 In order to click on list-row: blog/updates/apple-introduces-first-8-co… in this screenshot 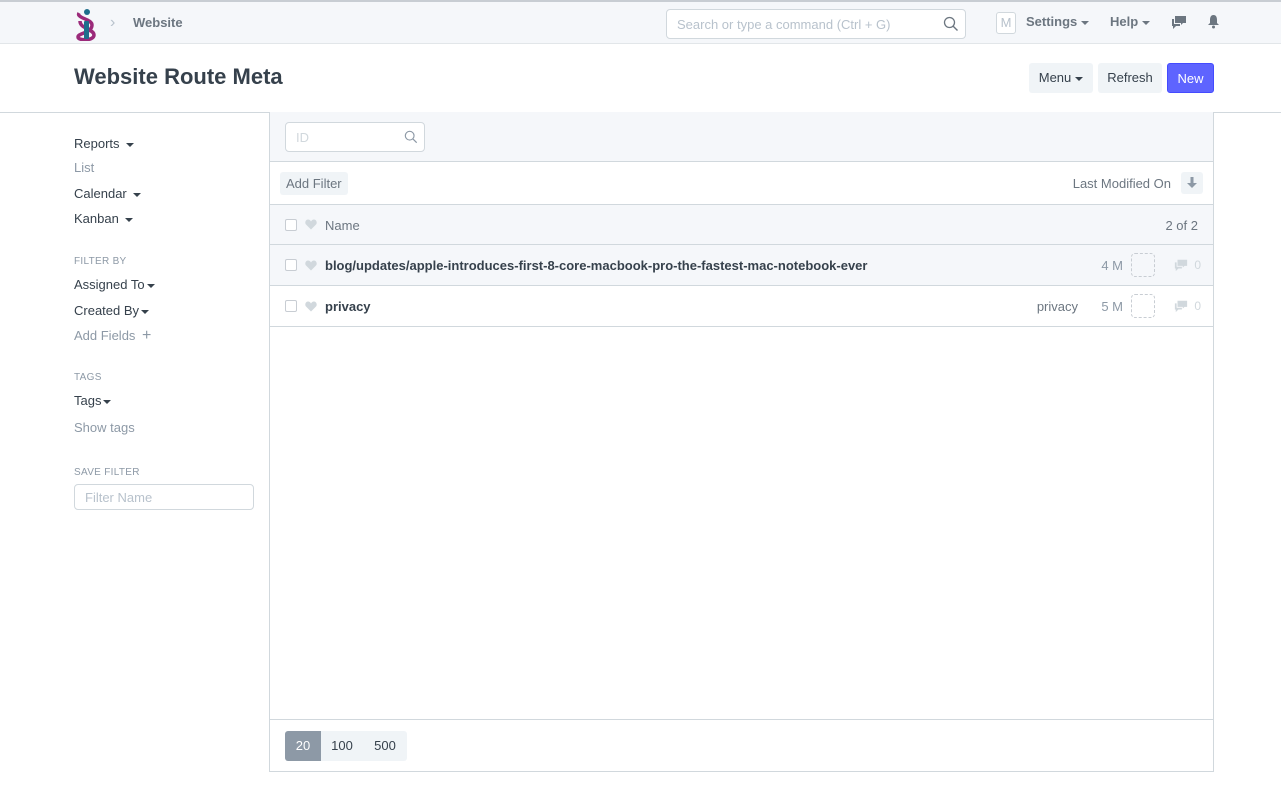, I will do `click(741, 265)`.